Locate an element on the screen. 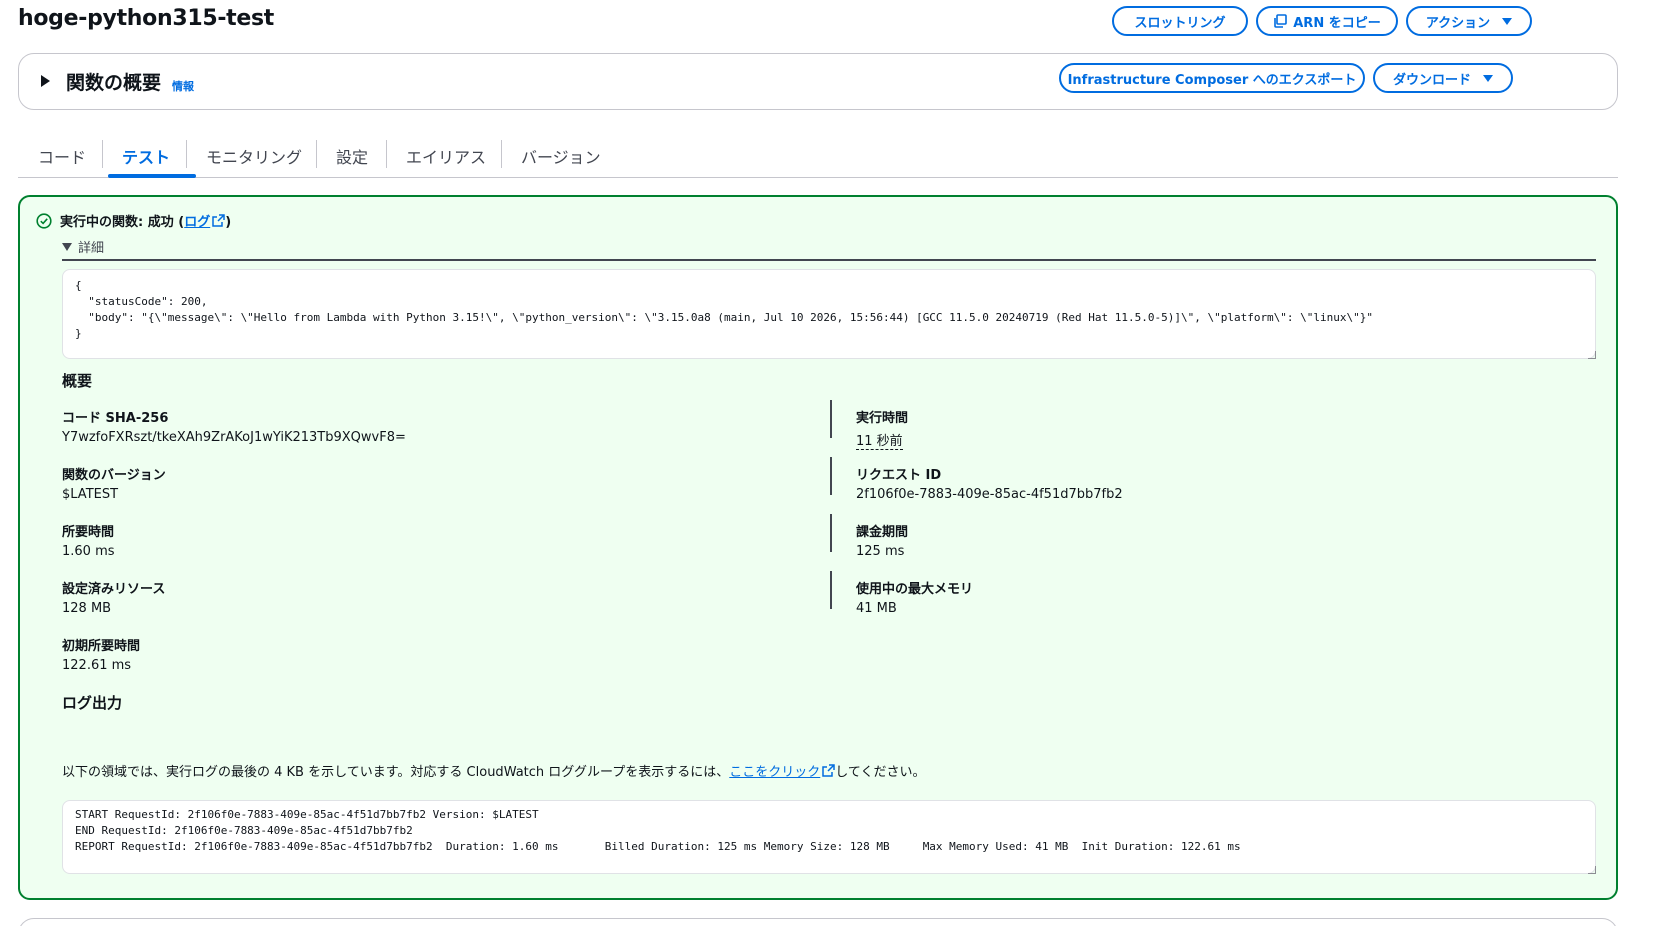 The image size is (1655, 926). download-button-label: ダウンロード is located at coordinates (1431, 80).